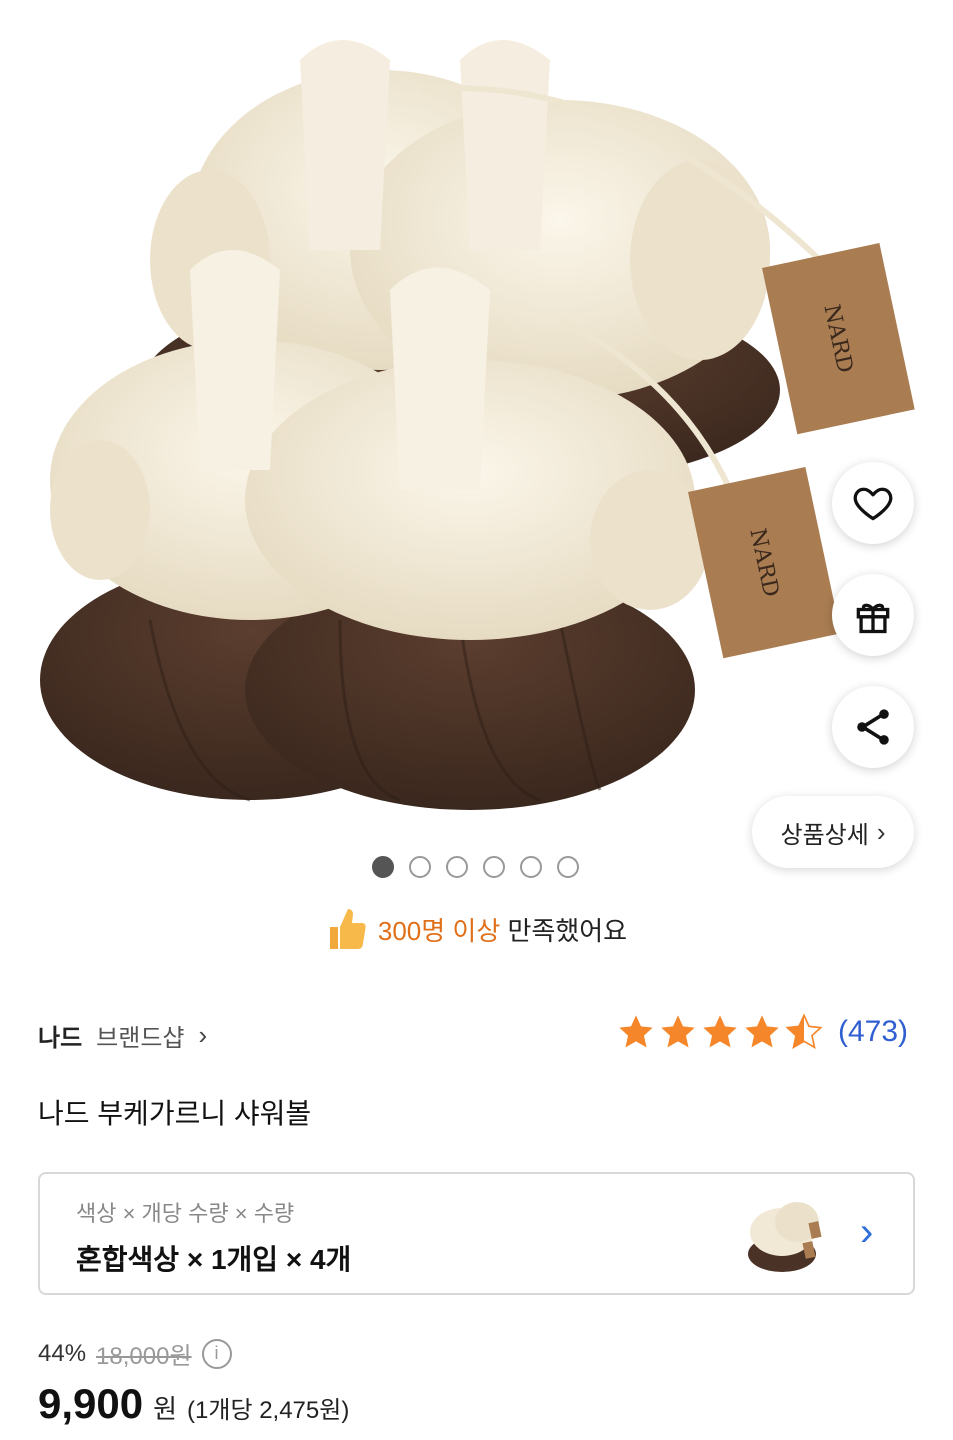  I want to click on option-selector: 색상 × 개당 수량 × 수량 혼합색상 × 1개입 × 4개 ›, so click(476, 1233).